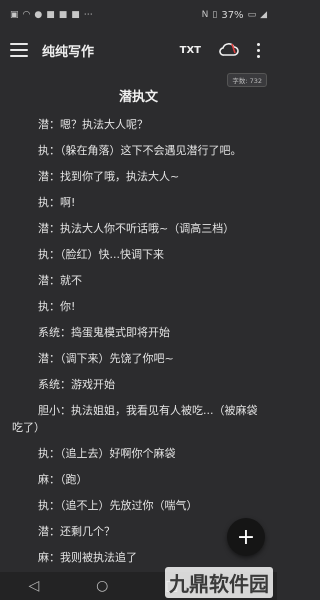  I want to click on paragraph: 胆小：执法姐姐，我看见有人被吃...（被麻袋吃了）, so click(138, 419).